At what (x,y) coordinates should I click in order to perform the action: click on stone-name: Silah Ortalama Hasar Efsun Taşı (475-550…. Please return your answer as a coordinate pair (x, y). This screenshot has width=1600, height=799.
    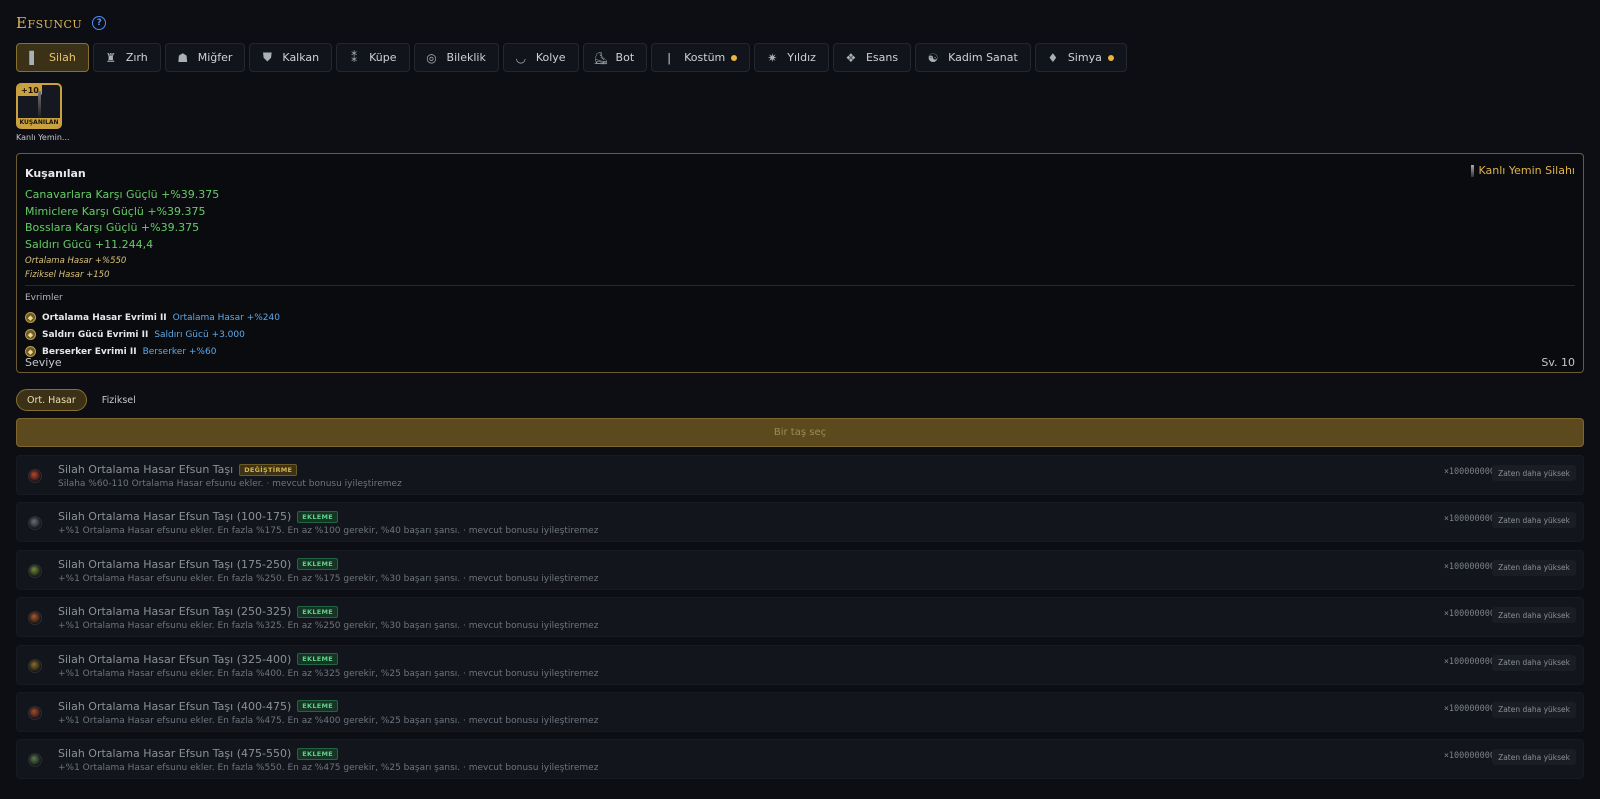
    Looking at the image, I should click on (198, 753).